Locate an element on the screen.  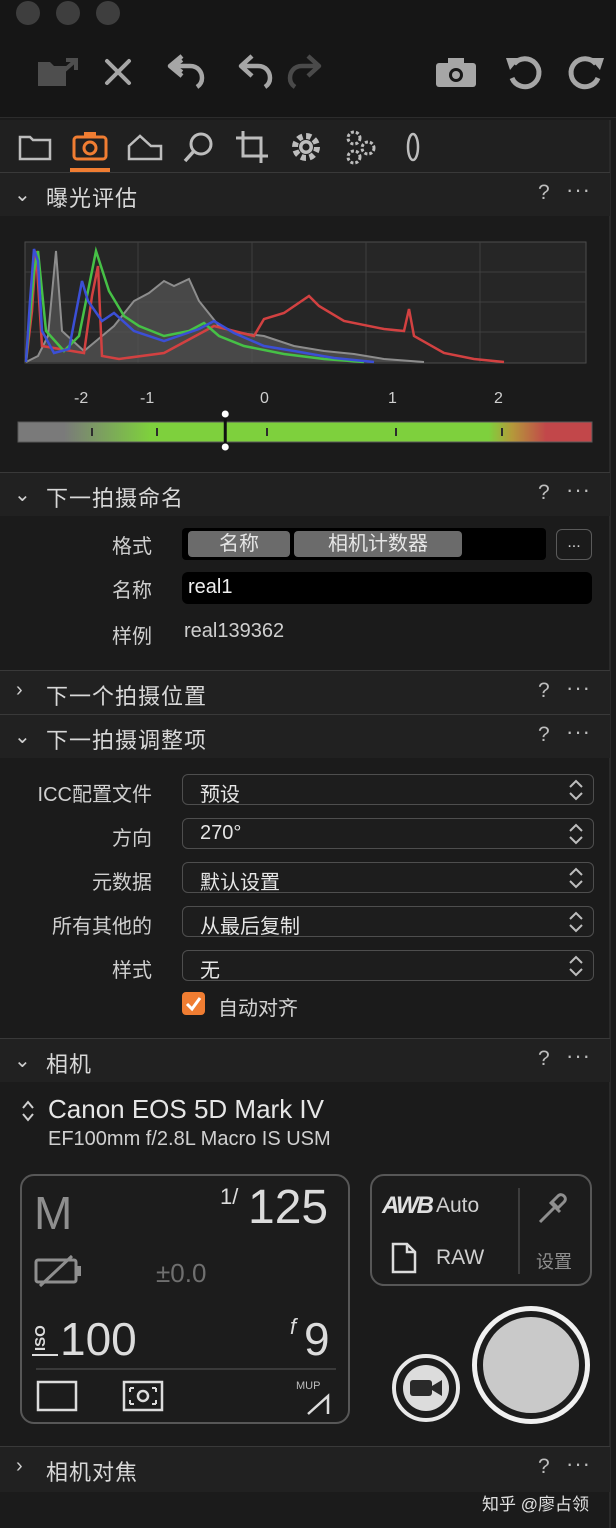
exposure-meter is located at coordinates (305, 430).